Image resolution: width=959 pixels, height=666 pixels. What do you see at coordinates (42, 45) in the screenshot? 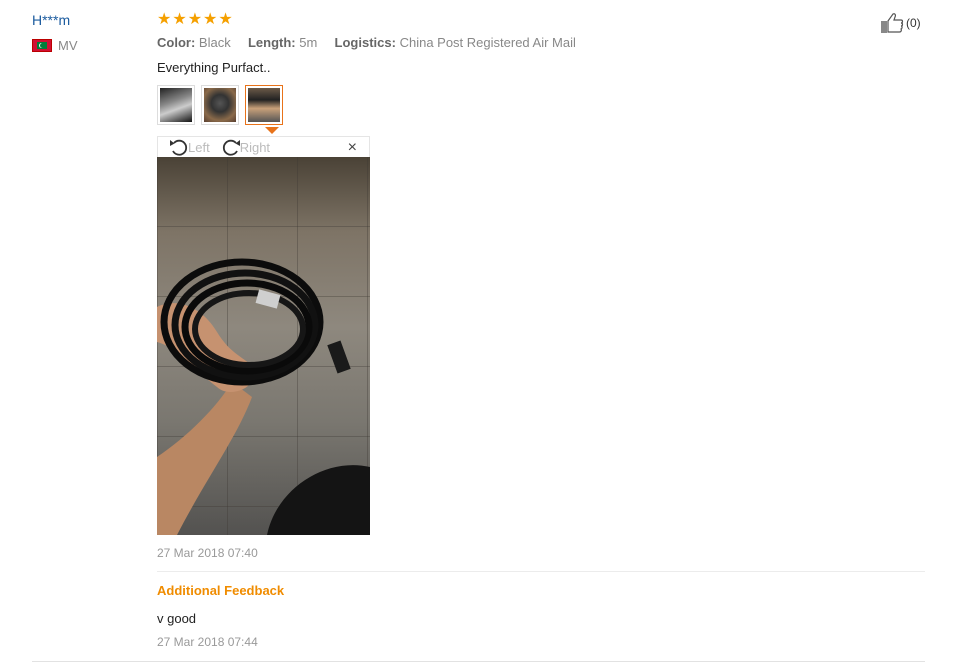
I see `maldives-flag-icon` at bounding box center [42, 45].